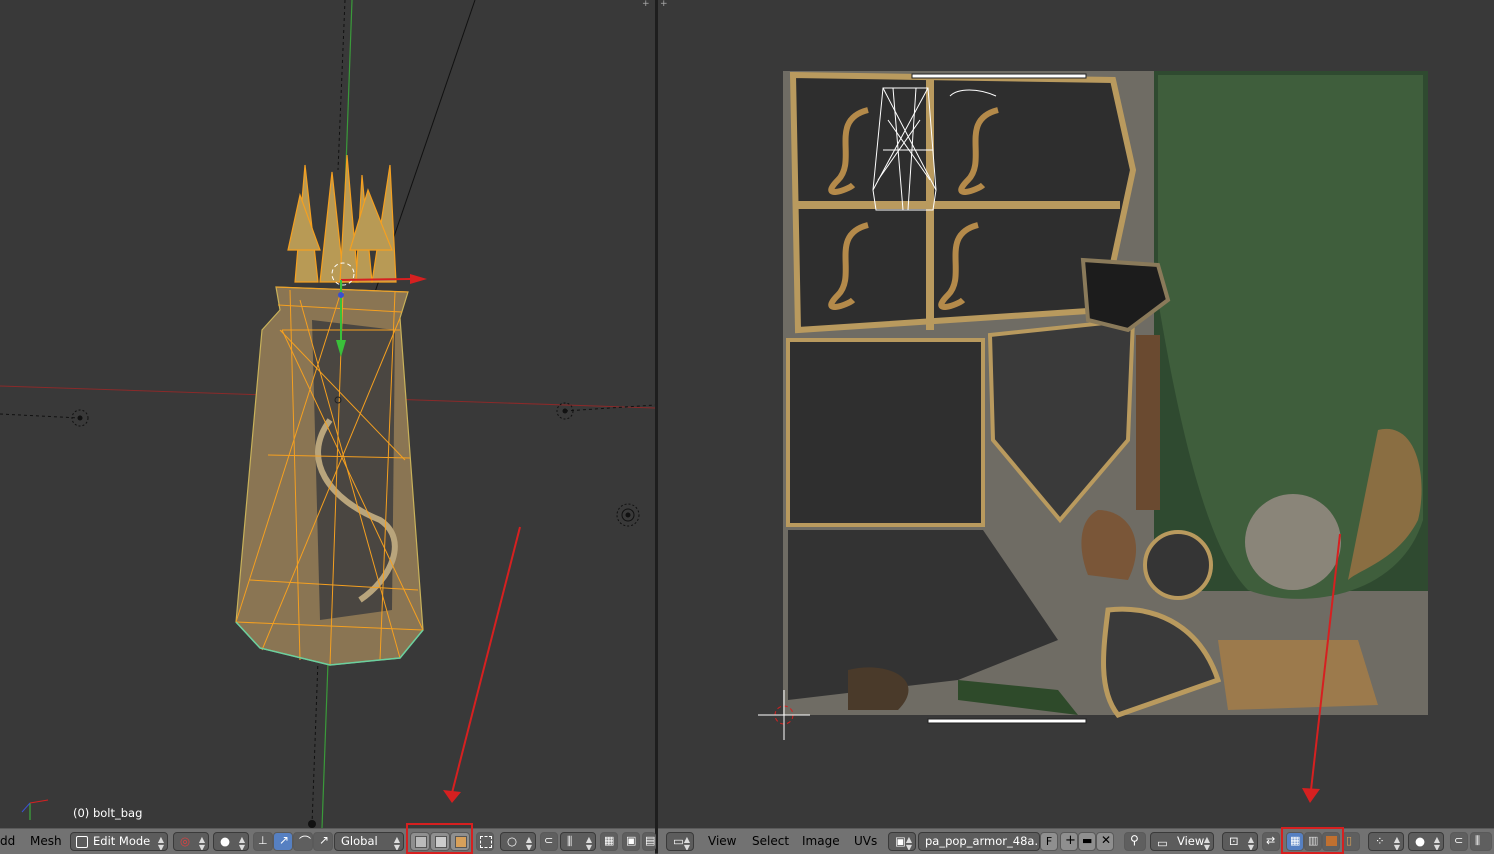 The height and width of the screenshot is (854, 1494). I want to click on new-image-button: +, so click(1069, 841).